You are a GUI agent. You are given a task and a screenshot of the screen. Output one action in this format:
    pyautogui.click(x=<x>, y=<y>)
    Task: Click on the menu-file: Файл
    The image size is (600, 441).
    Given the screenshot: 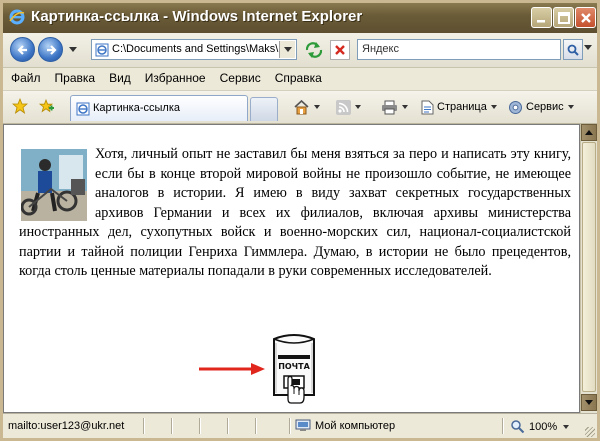 What is the action you would take?
    pyautogui.click(x=25, y=79)
    